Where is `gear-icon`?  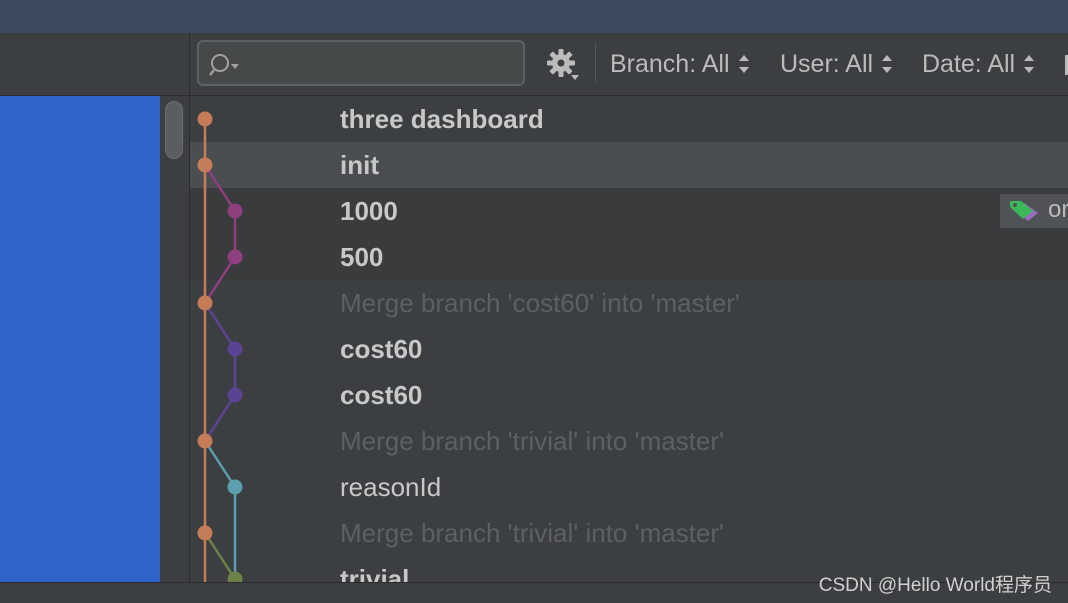 gear-icon is located at coordinates (563, 65).